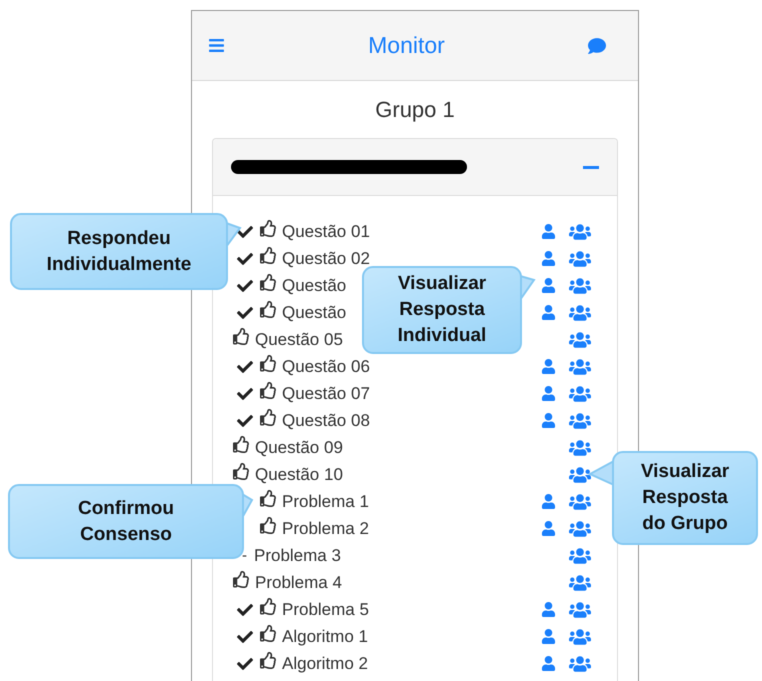 The image size is (762, 681). I want to click on item-label: Questão 01, so click(326, 232).